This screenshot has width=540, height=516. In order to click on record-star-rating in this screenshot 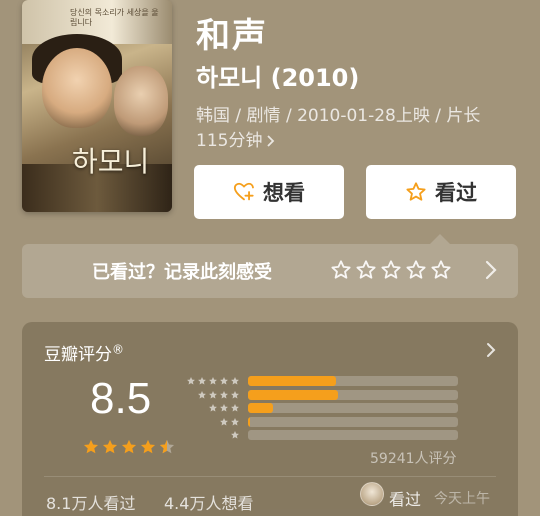, I will do `click(391, 270)`.